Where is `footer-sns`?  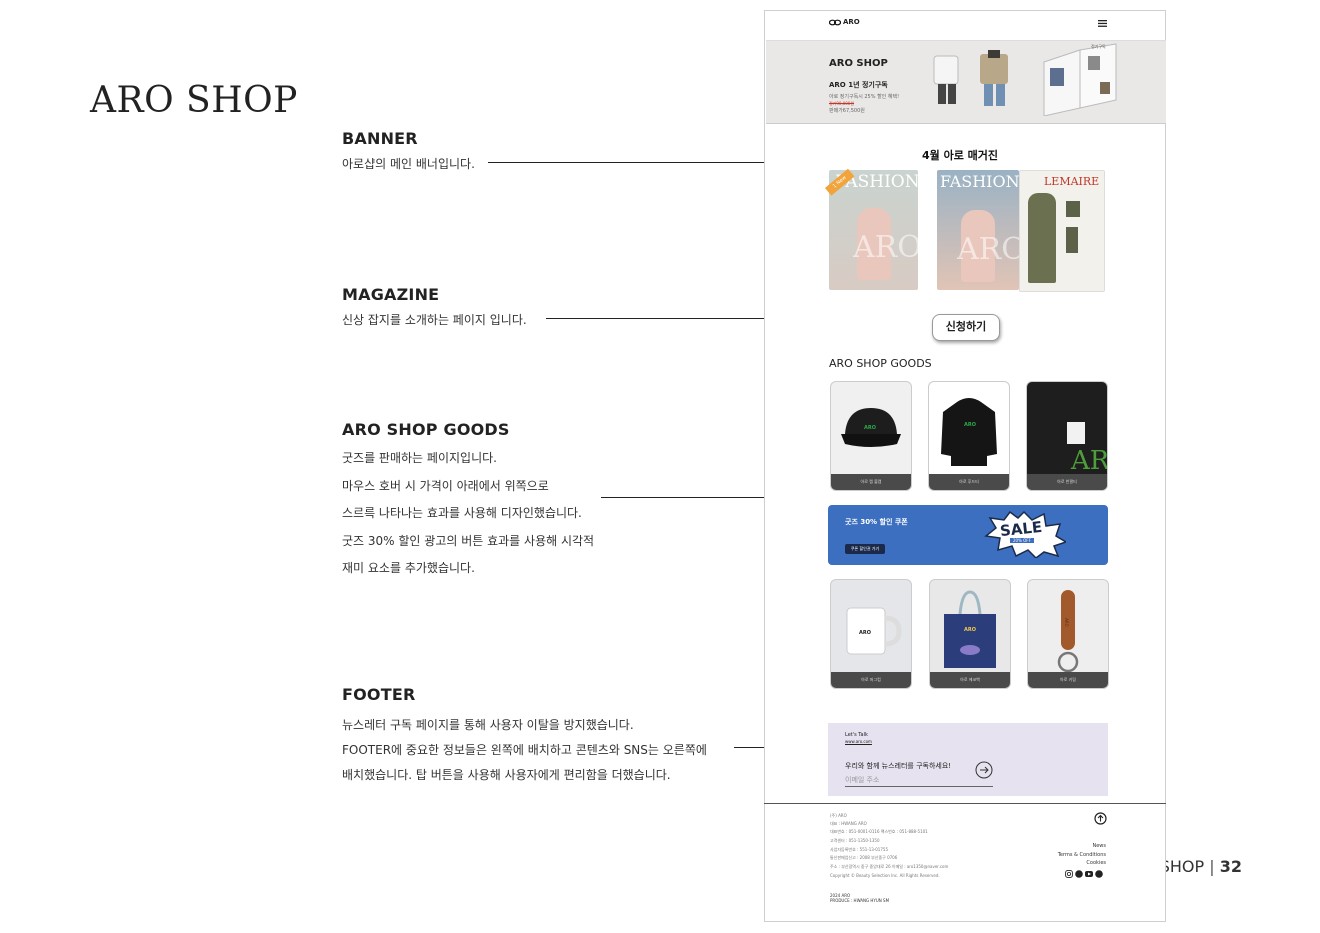
footer-sns is located at coordinates (1084, 874).